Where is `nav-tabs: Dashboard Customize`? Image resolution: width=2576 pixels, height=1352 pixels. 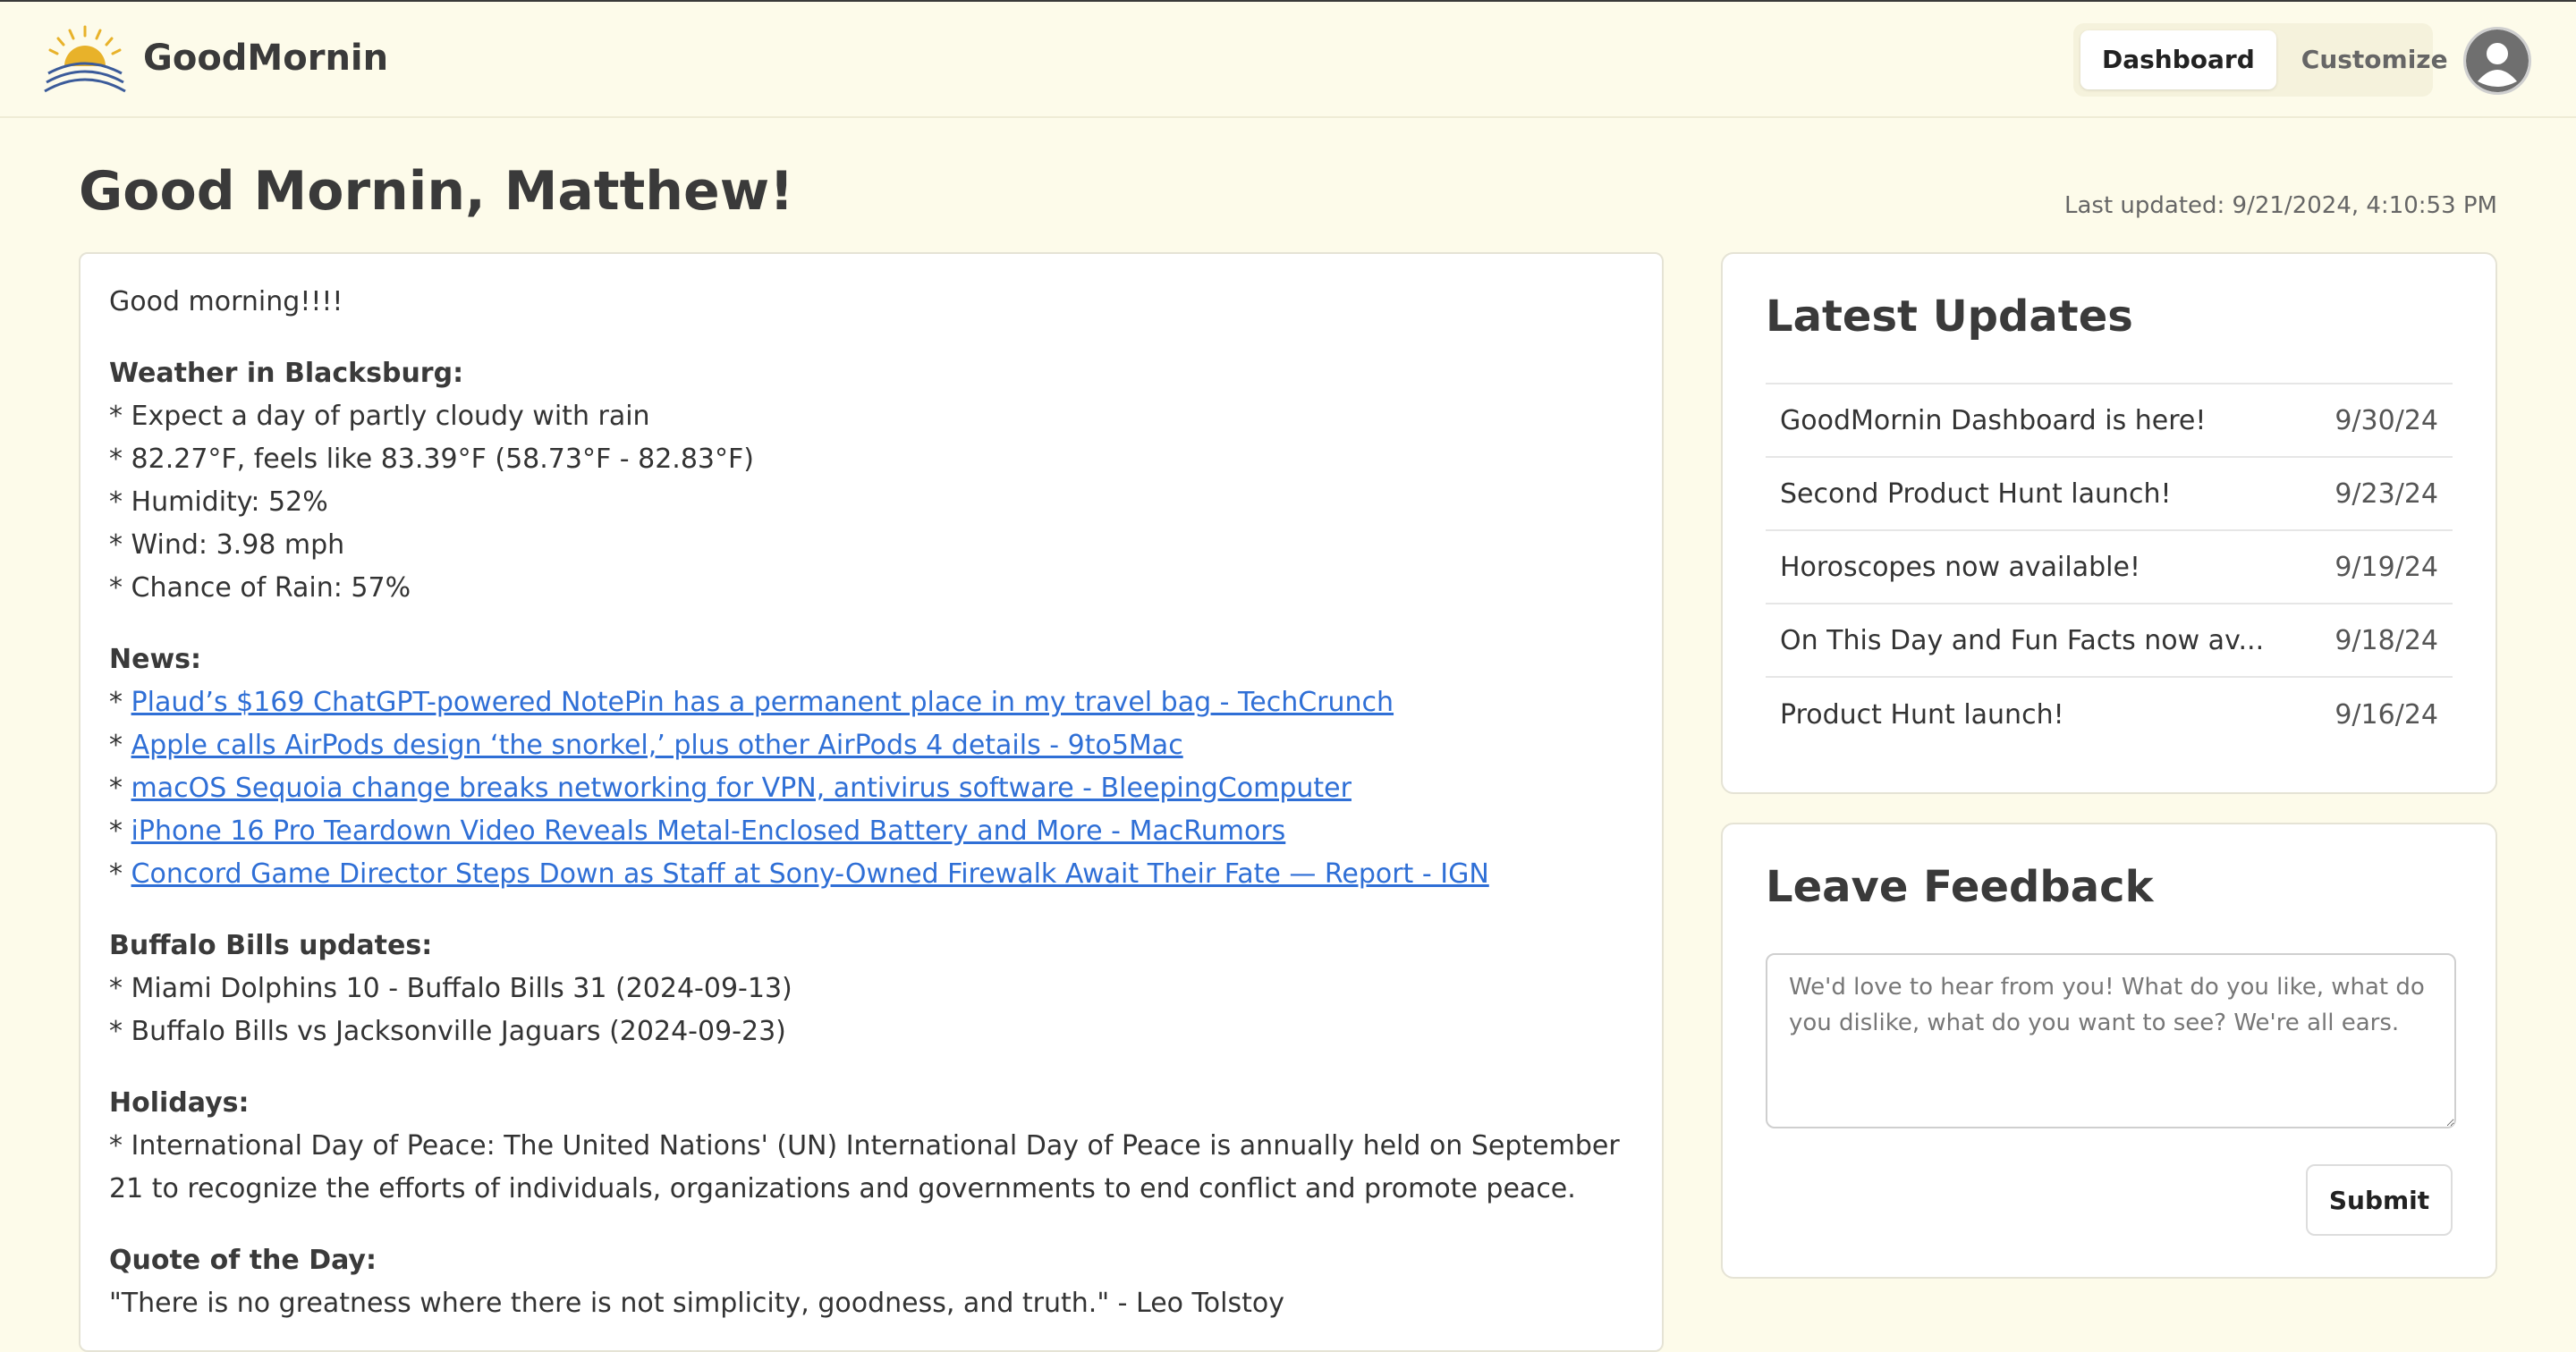 nav-tabs: Dashboard Customize is located at coordinates (2260, 60).